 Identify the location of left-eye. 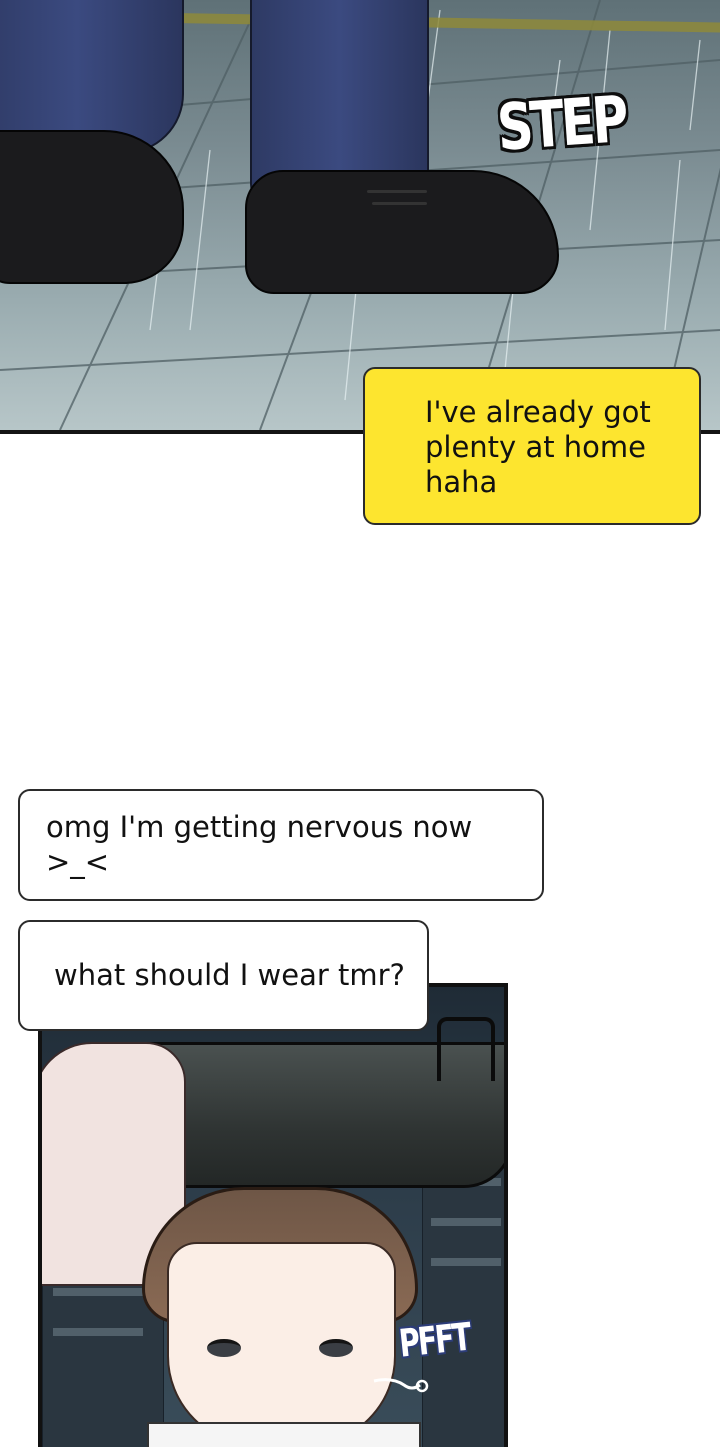
(224, 1348).